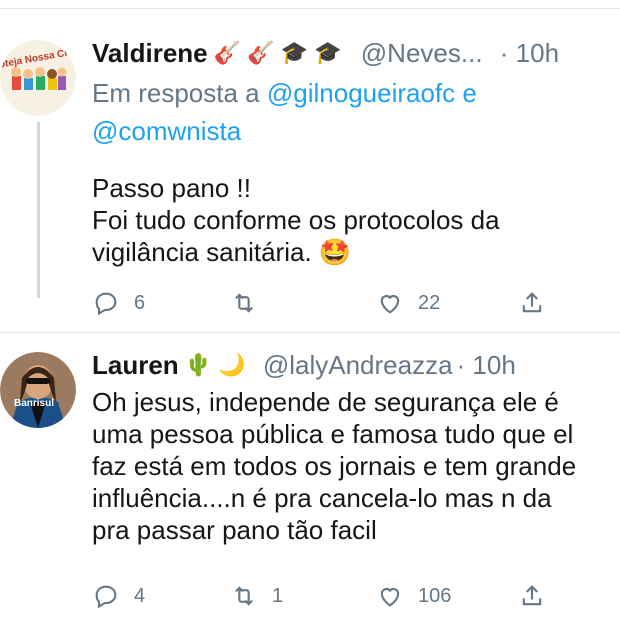 The image size is (620, 620). I want to click on top-divider, so click(310, 4).